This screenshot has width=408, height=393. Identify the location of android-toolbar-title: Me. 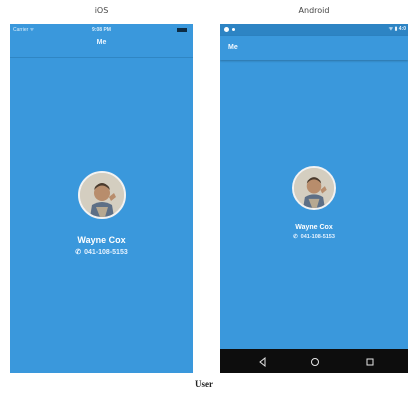
(233, 47).